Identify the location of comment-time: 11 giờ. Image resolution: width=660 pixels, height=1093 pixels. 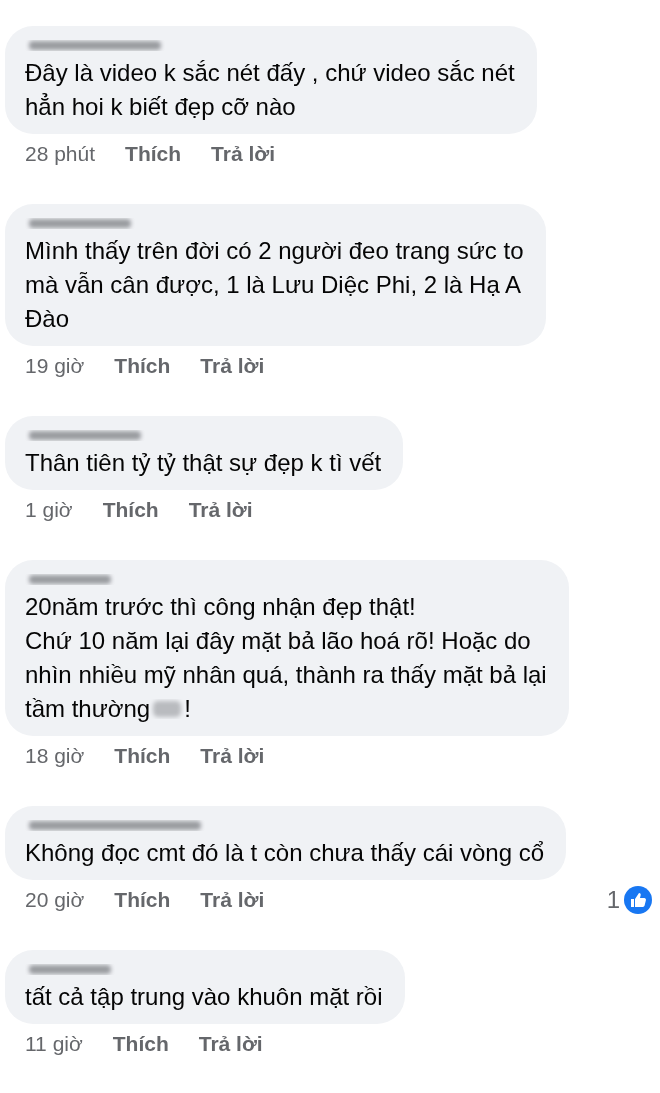
(54, 1044).